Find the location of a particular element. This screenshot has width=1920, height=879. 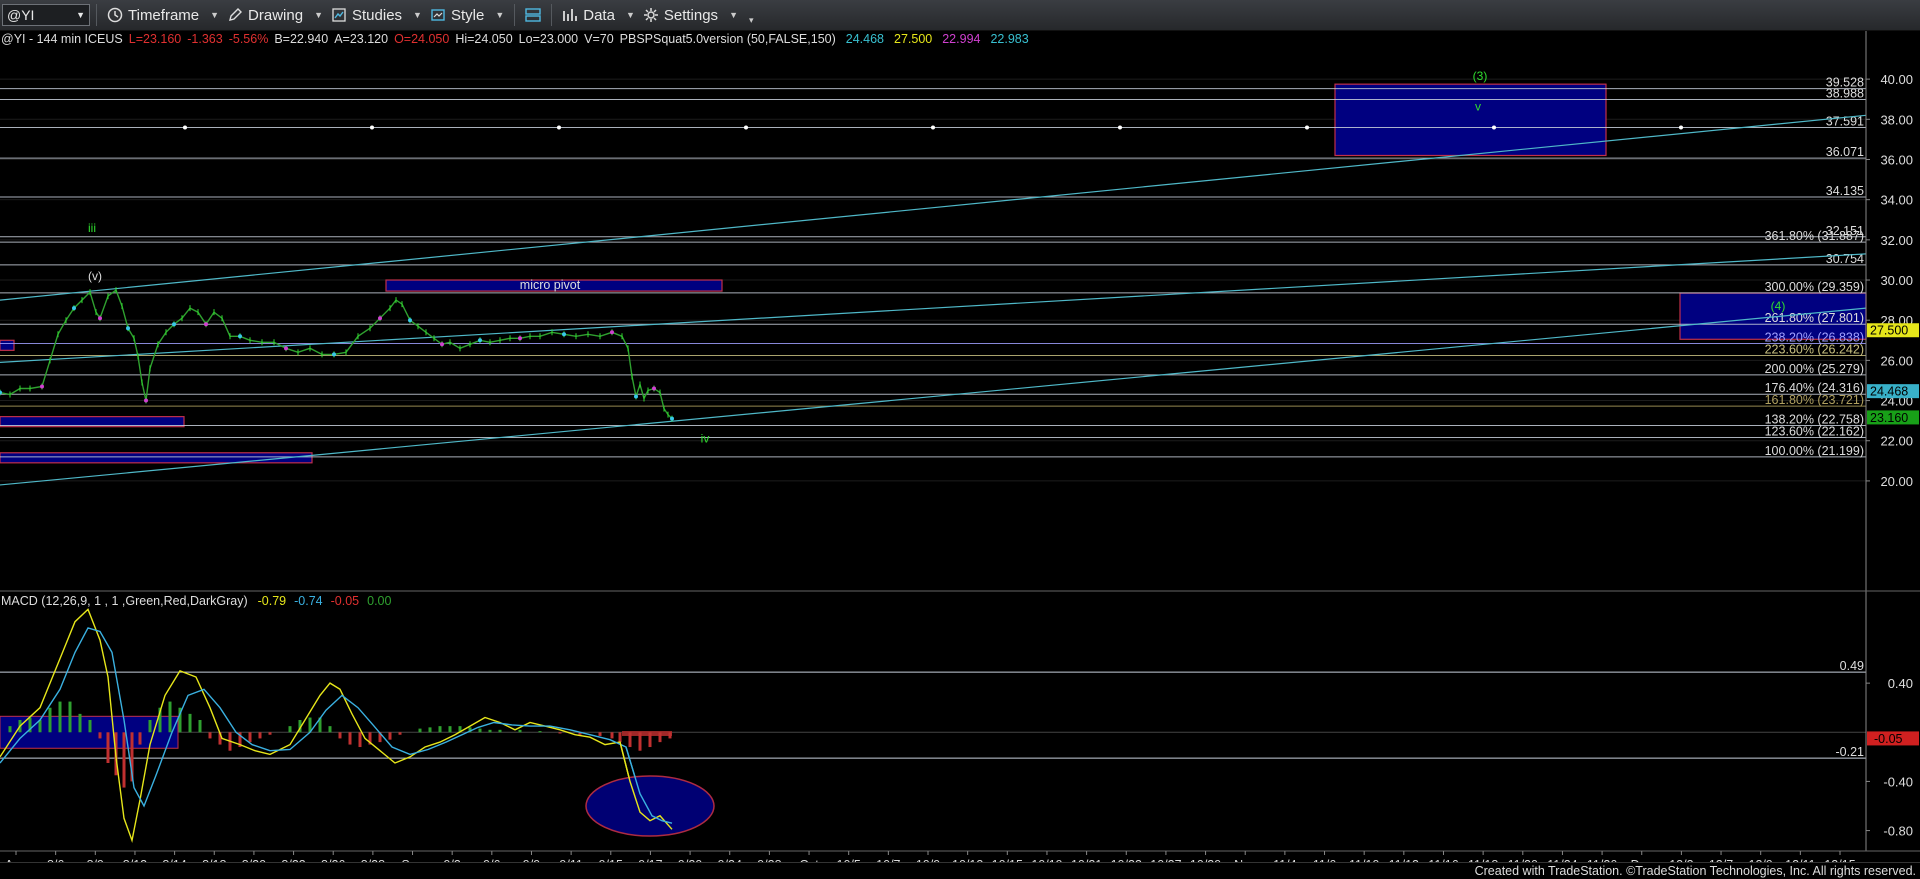

studies-menu: Studies ▼ is located at coordinates (376, 15).